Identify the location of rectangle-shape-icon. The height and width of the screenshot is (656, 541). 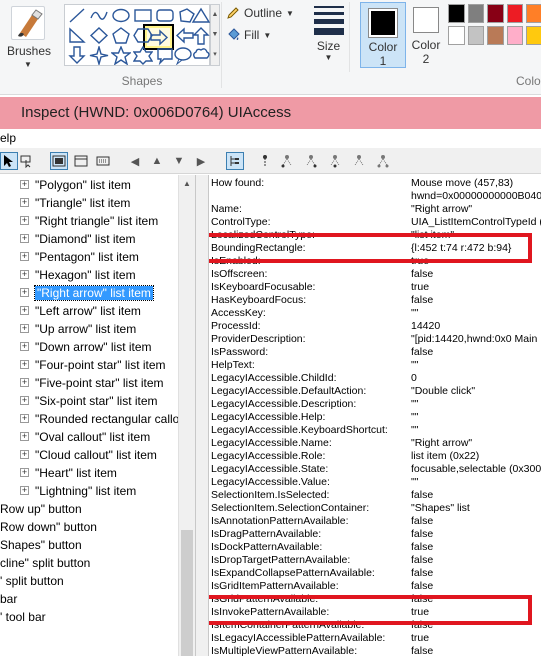
(143, 15).